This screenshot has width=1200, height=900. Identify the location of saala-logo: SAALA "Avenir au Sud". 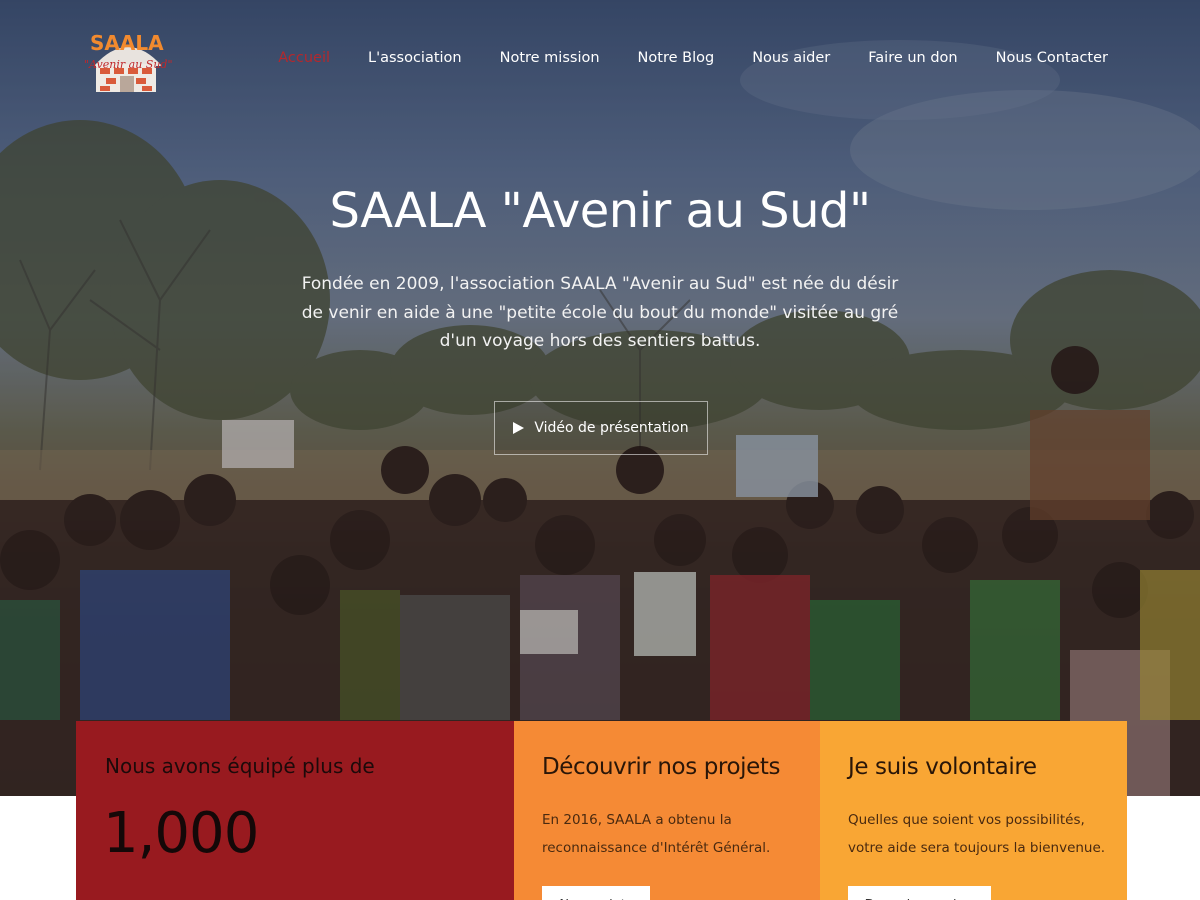
(128, 62).